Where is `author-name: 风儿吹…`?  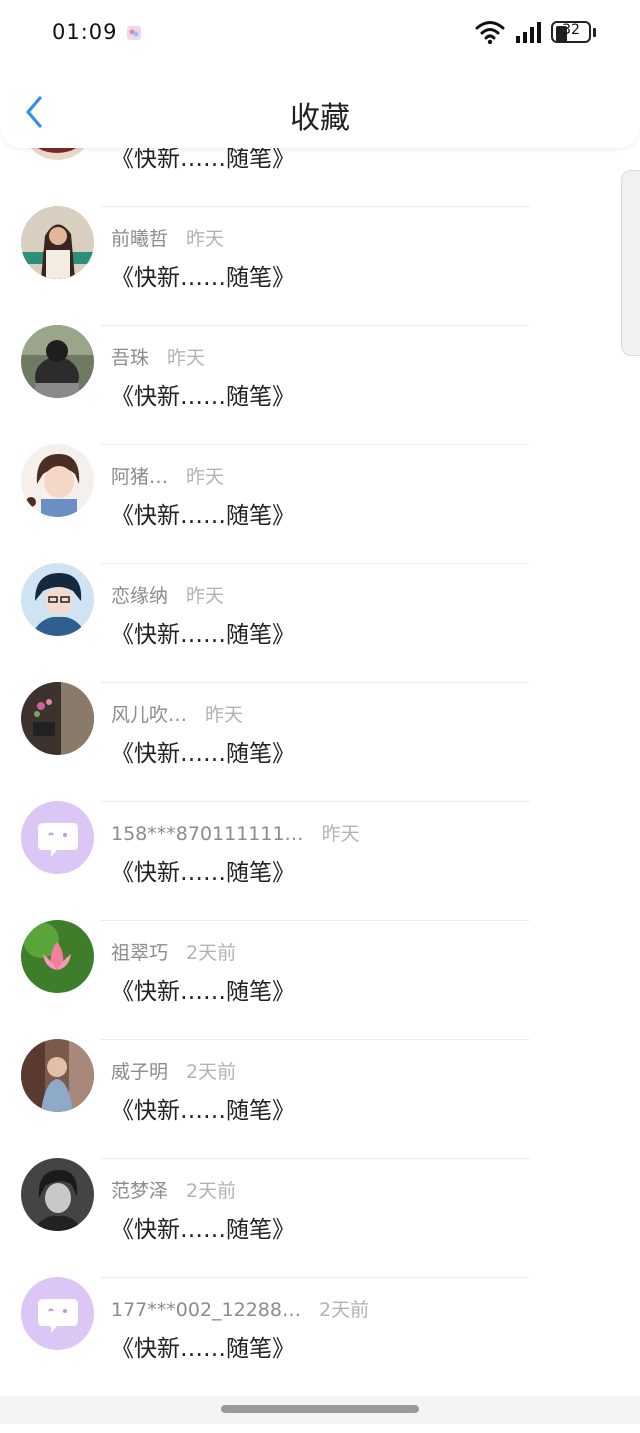
author-name: 风儿吹… is located at coordinates (149, 715).